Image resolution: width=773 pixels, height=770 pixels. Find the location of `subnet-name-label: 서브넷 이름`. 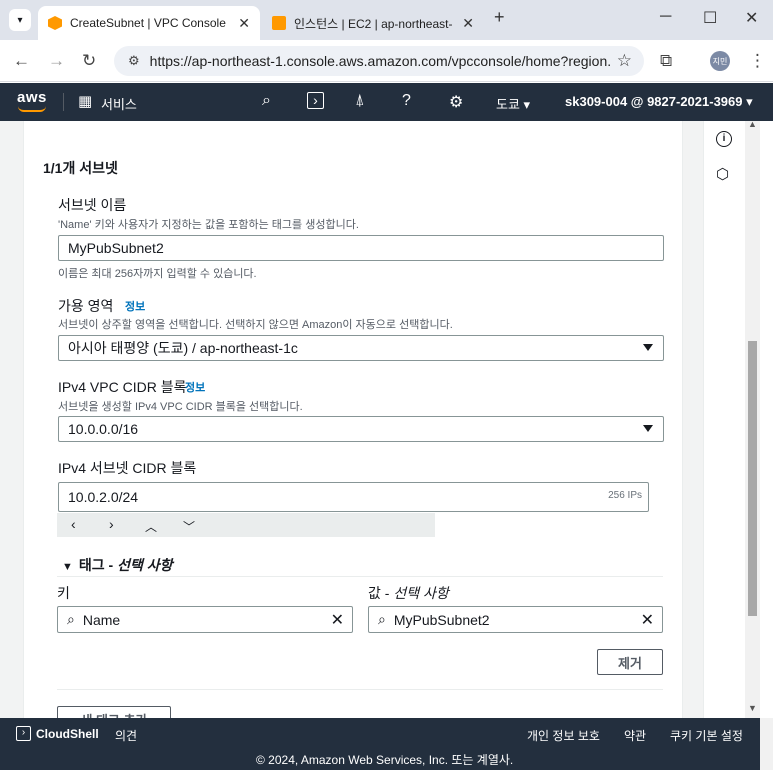

subnet-name-label: 서브넷 이름 is located at coordinates (92, 205).